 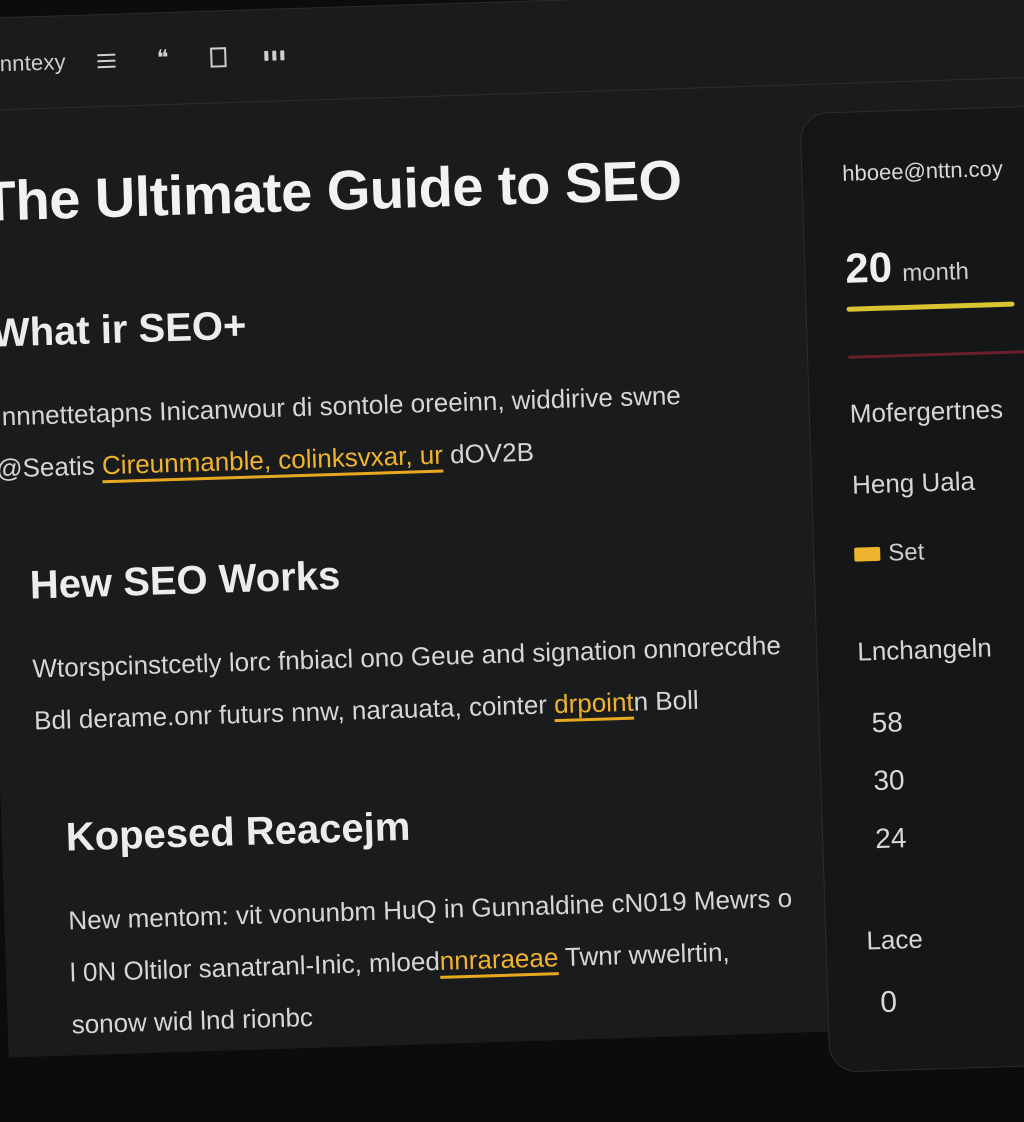 What do you see at coordinates (894, 939) in the screenshot?
I see `panel-label: Lace` at bounding box center [894, 939].